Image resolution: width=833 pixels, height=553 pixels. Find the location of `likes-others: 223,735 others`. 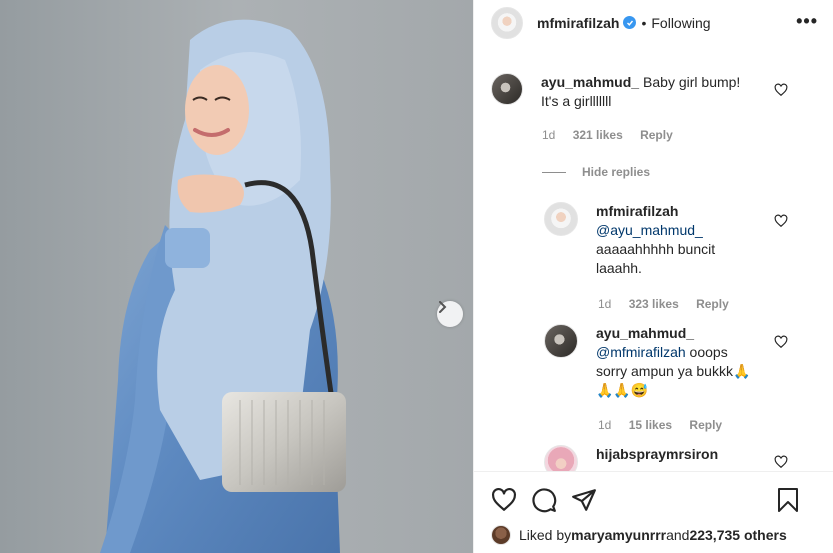

likes-others: 223,735 others is located at coordinates (737, 535).